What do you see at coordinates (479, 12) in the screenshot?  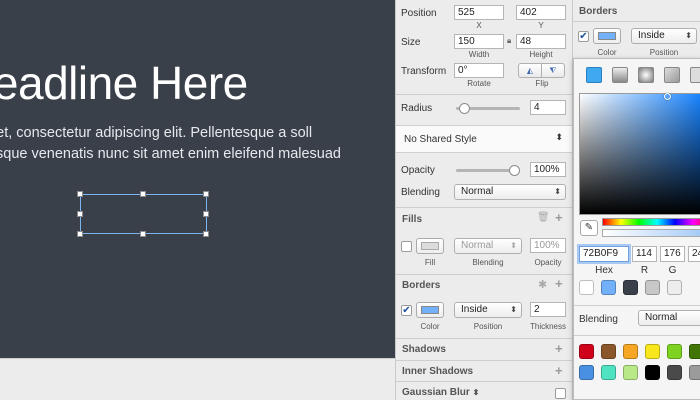 I see `position-x-field: 525` at bounding box center [479, 12].